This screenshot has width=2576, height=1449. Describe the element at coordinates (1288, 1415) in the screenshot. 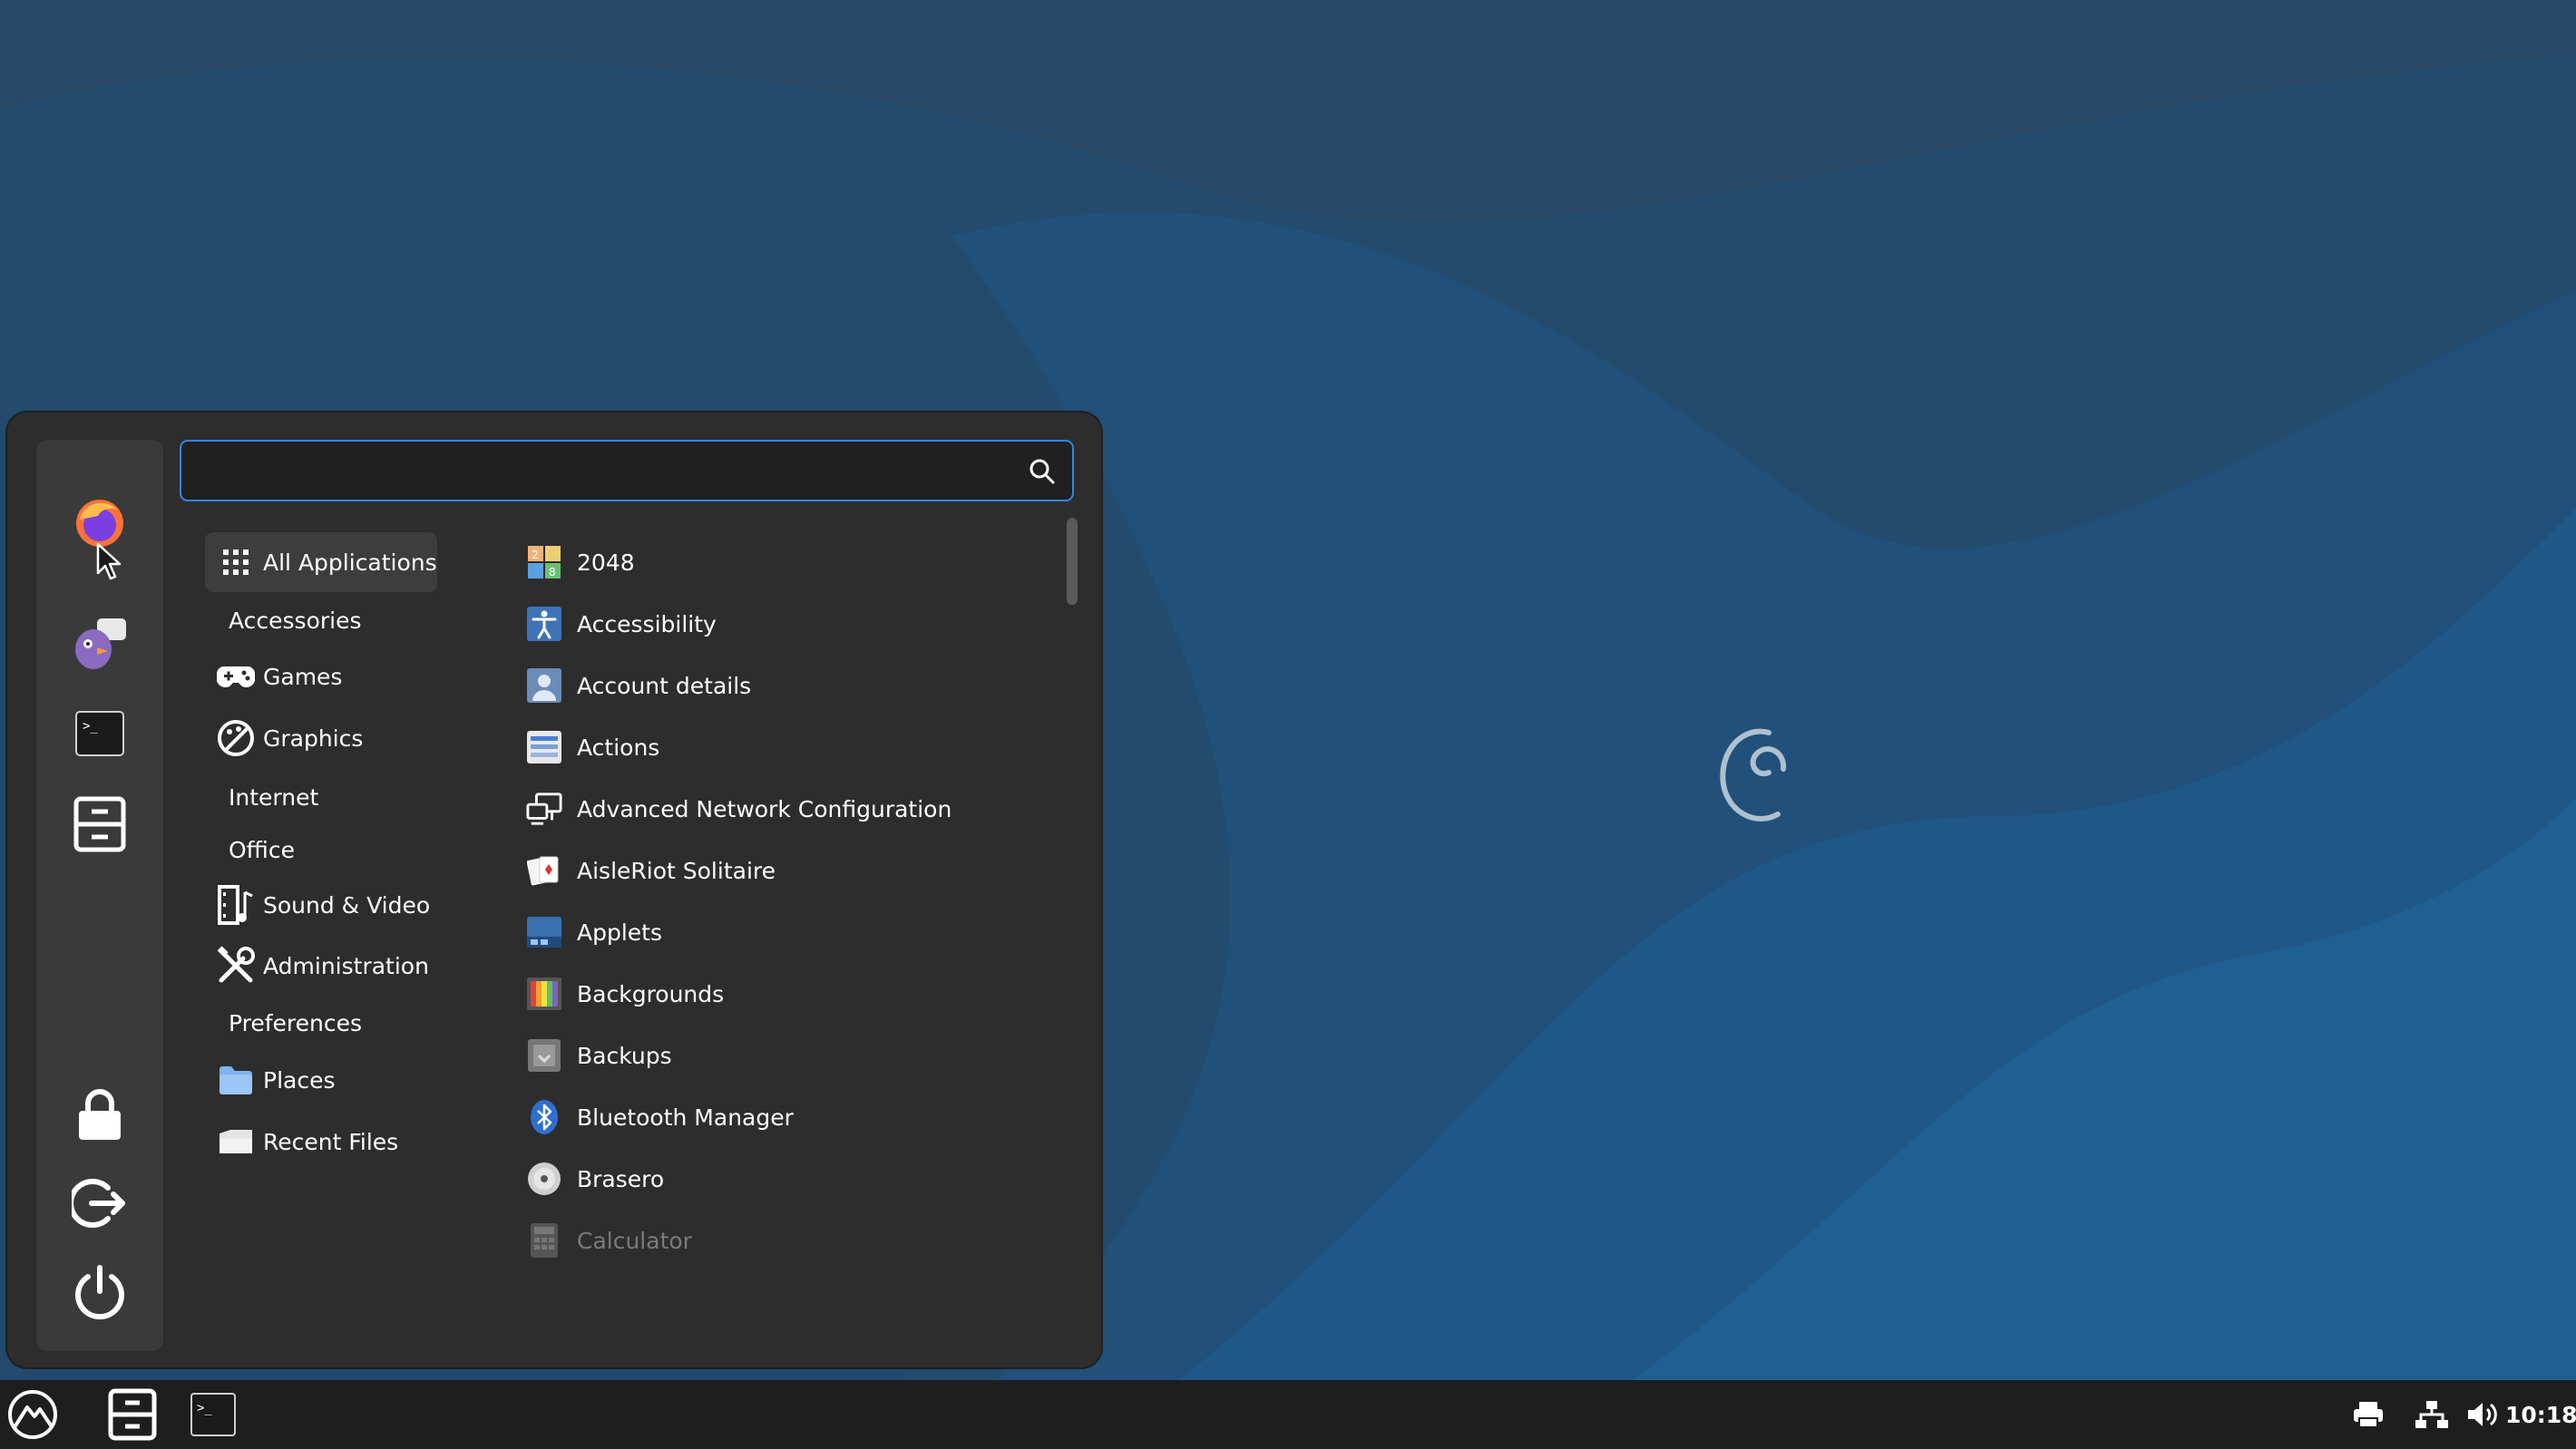

I see `bottom-panel: >_ 10:18` at that location.